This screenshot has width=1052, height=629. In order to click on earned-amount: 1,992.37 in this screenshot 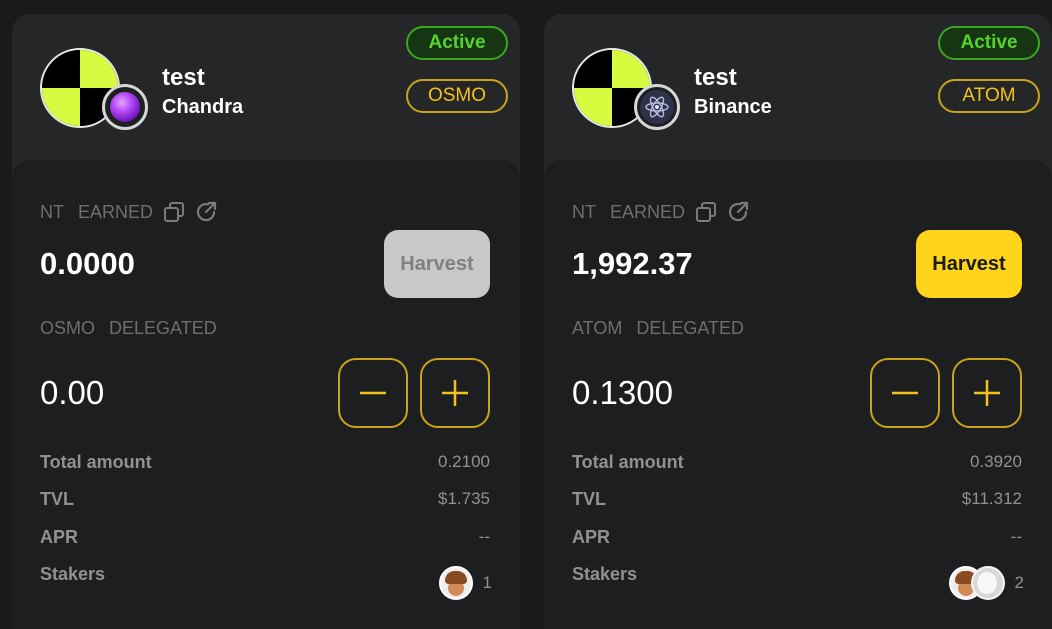, I will do `click(632, 263)`.